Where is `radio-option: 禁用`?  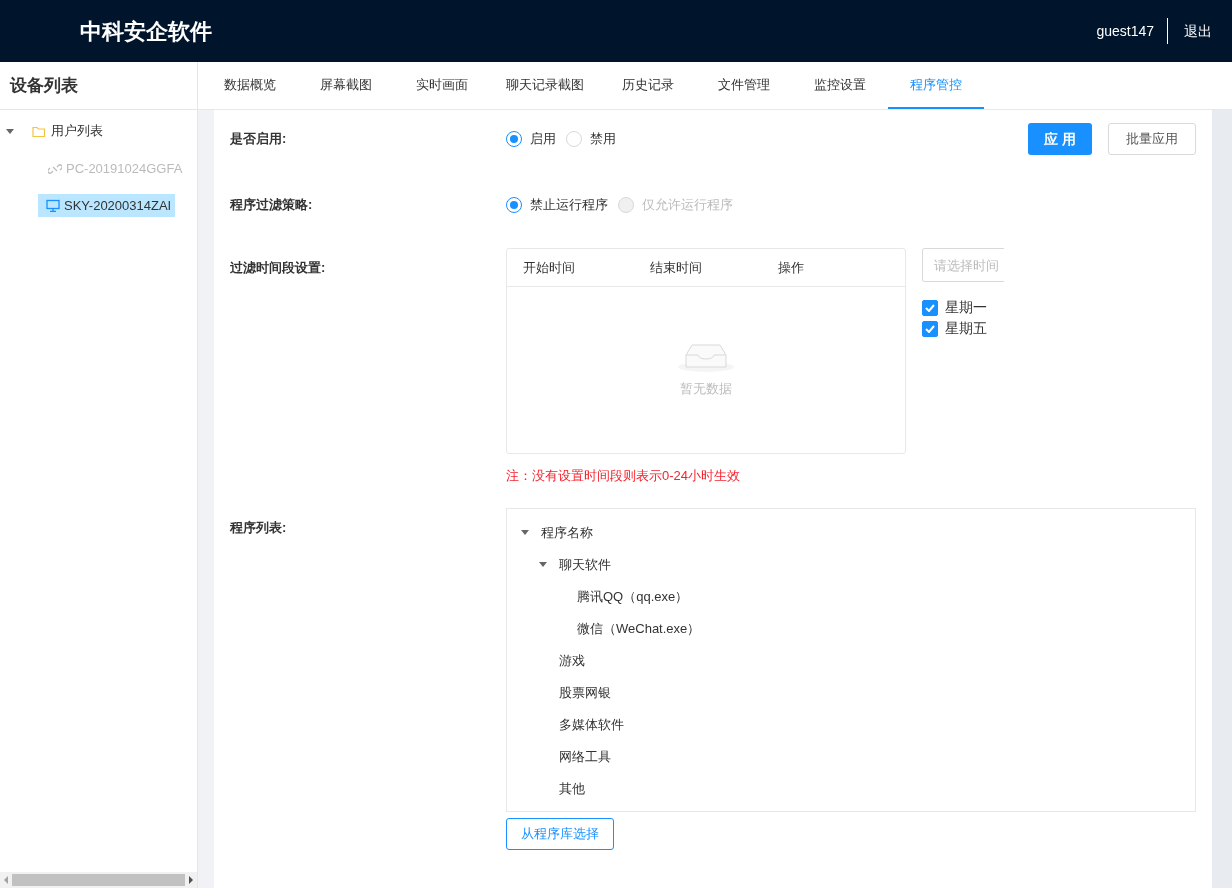
radio-option: 禁用 is located at coordinates (591, 139).